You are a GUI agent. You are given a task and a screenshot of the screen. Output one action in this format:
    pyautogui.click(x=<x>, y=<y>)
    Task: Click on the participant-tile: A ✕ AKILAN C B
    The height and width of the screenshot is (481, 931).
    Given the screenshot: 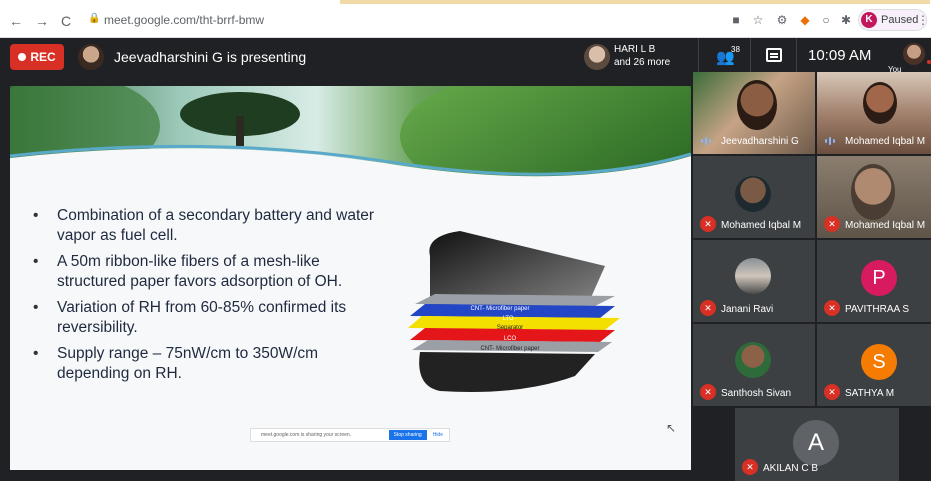 What is the action you would take?
    pyautogui.click(x=817, y=444)
    